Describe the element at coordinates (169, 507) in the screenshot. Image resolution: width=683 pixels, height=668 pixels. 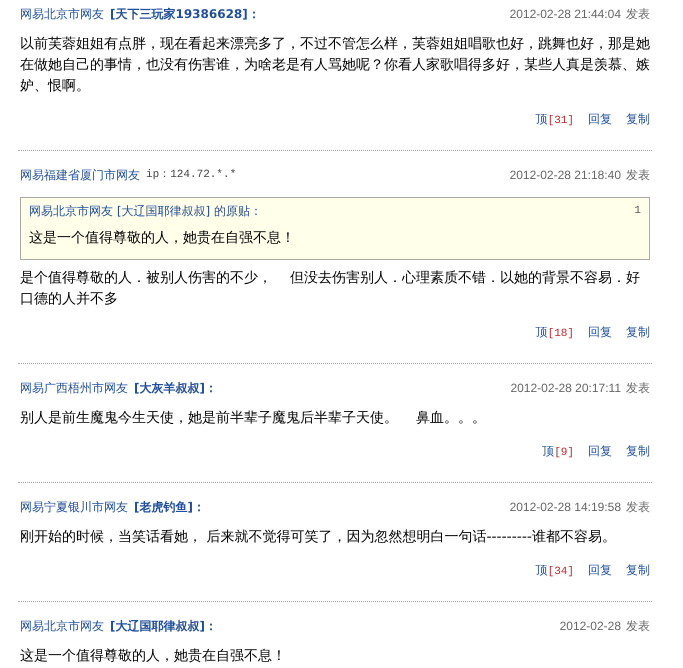
I see `username-link: [老虎钓鱼]：` at that location.